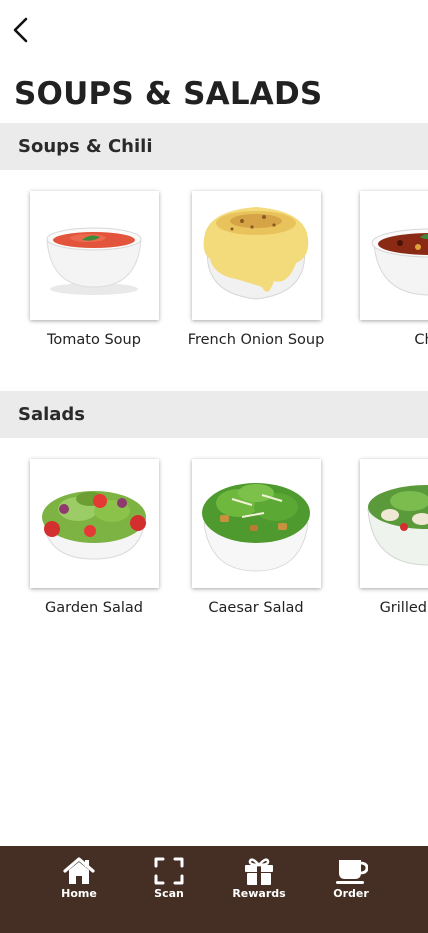  What do you see at coordinates (79, 870) in the screenshot?
I see `home-icon` at bounding box center [79, 870].